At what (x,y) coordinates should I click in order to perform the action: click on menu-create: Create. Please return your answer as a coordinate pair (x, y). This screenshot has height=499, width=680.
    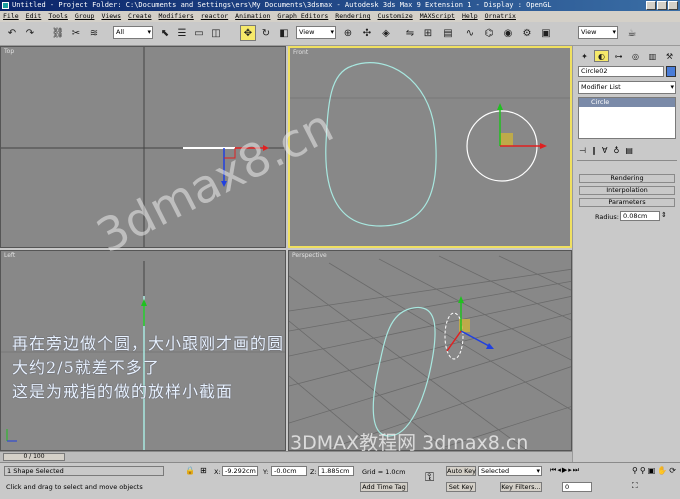
    Looking at the image, I should click on (140, 16).